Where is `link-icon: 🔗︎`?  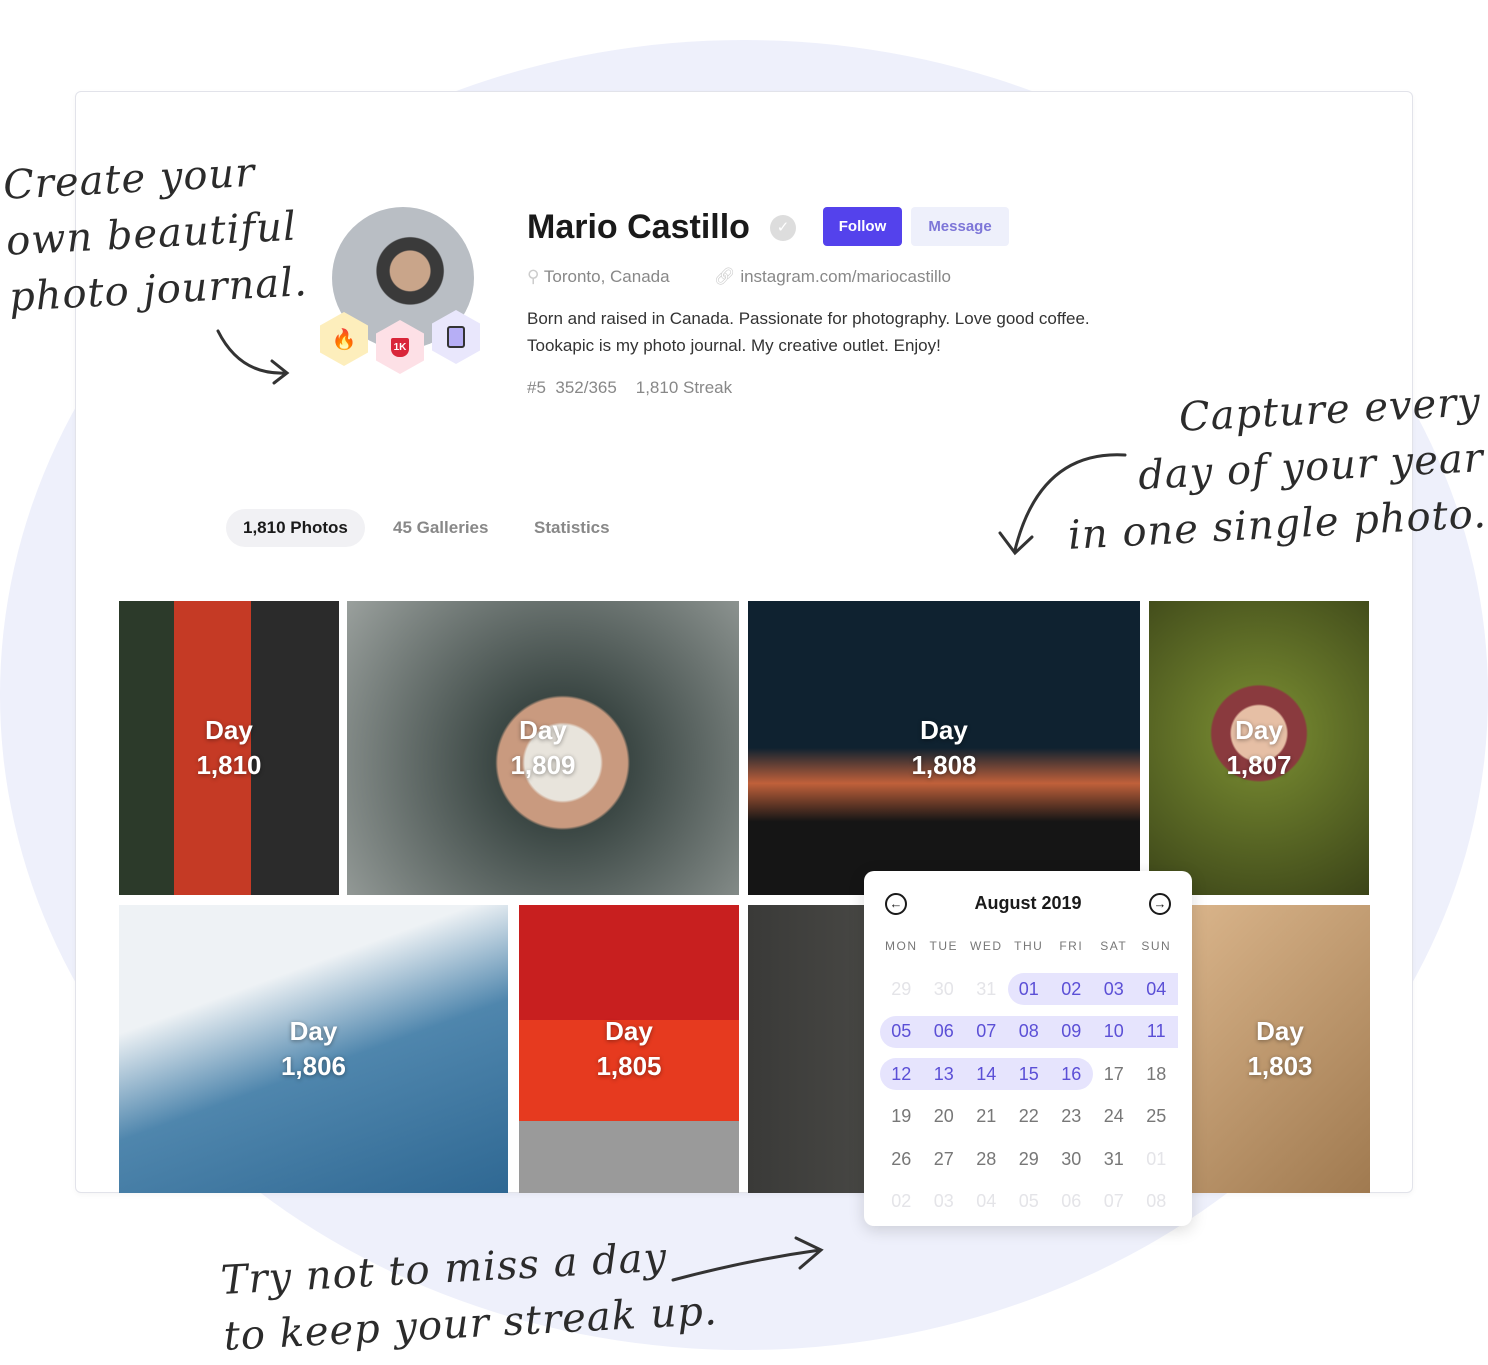 link-icon: 🔗︎ is located at coordinates (727, 276).